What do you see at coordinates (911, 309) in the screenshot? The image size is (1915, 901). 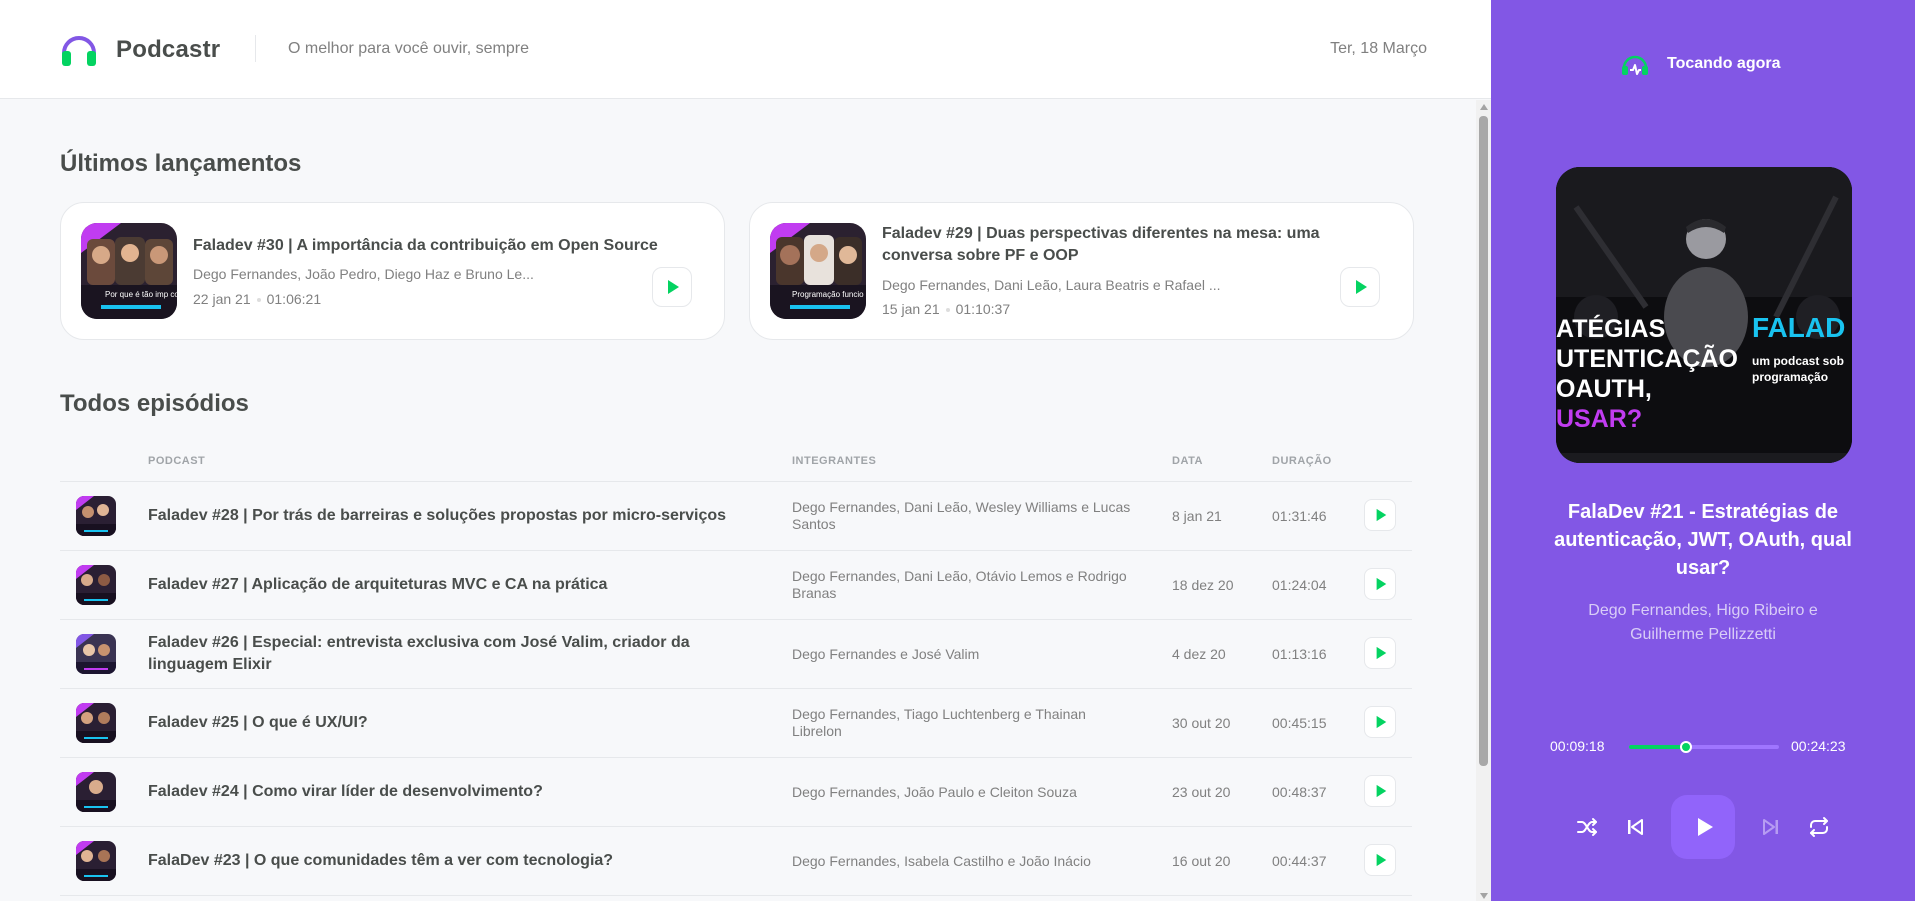 I see `episode-date: 15 jan 21` at bounding box center [911, 309].